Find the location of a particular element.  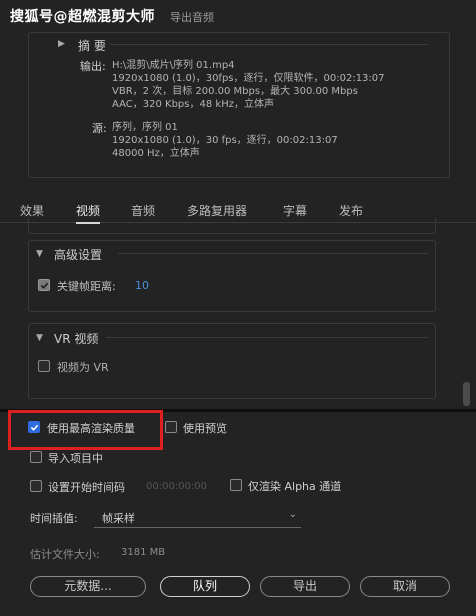

use-preview-label: 使用预览 is located at coordinates (205, 428).